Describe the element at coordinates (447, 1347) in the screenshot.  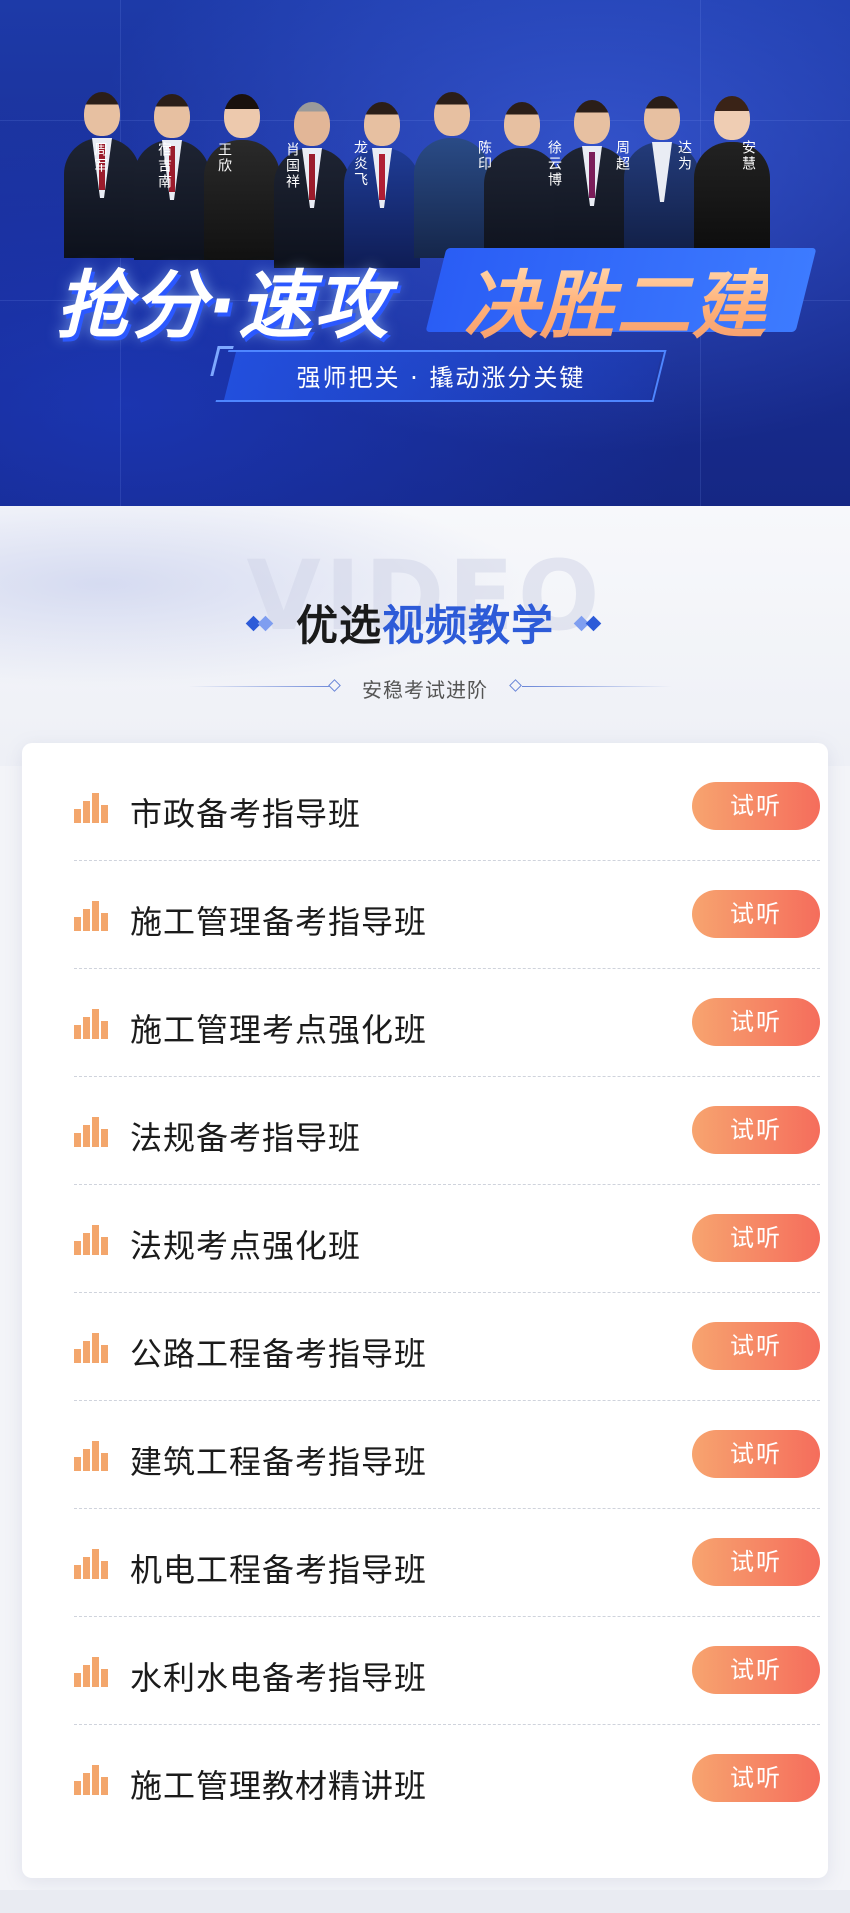
I see `course-row: 公路工程备考指导班 试听` at that location.